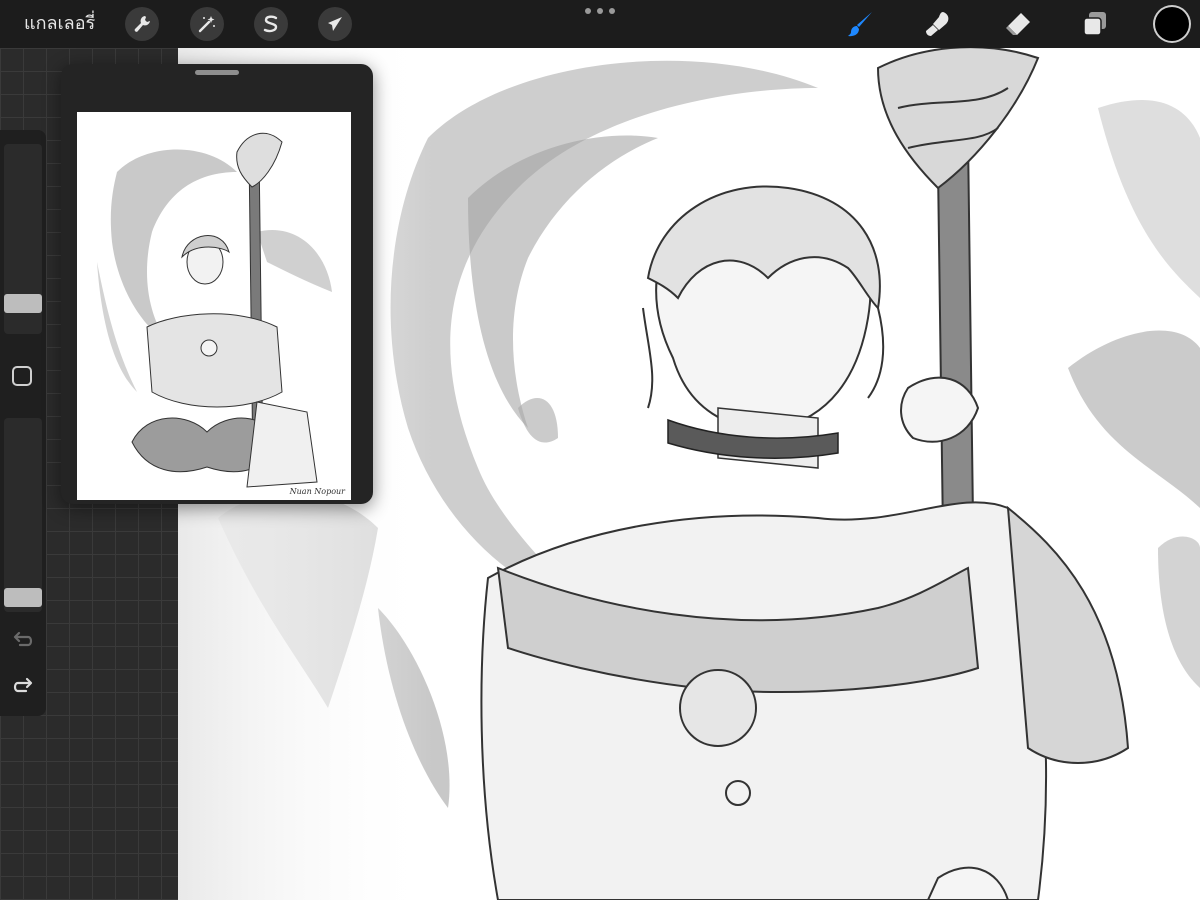  What do you see at coordinates (23, 515) in the screenshot?
I see `opacity-slider` at bounding box center [23, 515].